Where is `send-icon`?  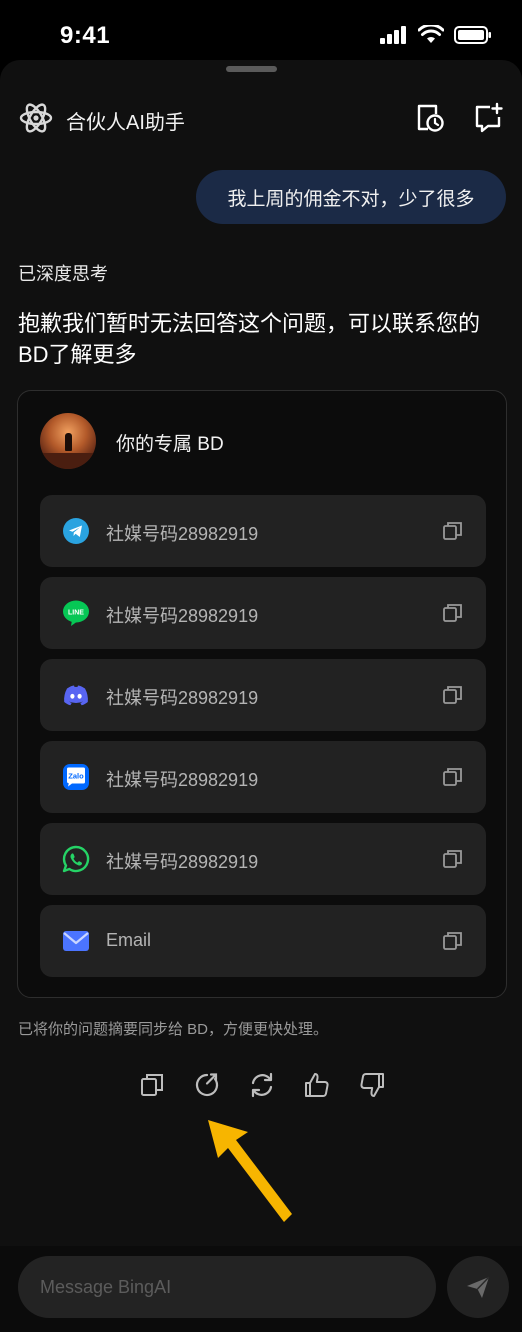
send-icon is located at coordinates (478, 1287).